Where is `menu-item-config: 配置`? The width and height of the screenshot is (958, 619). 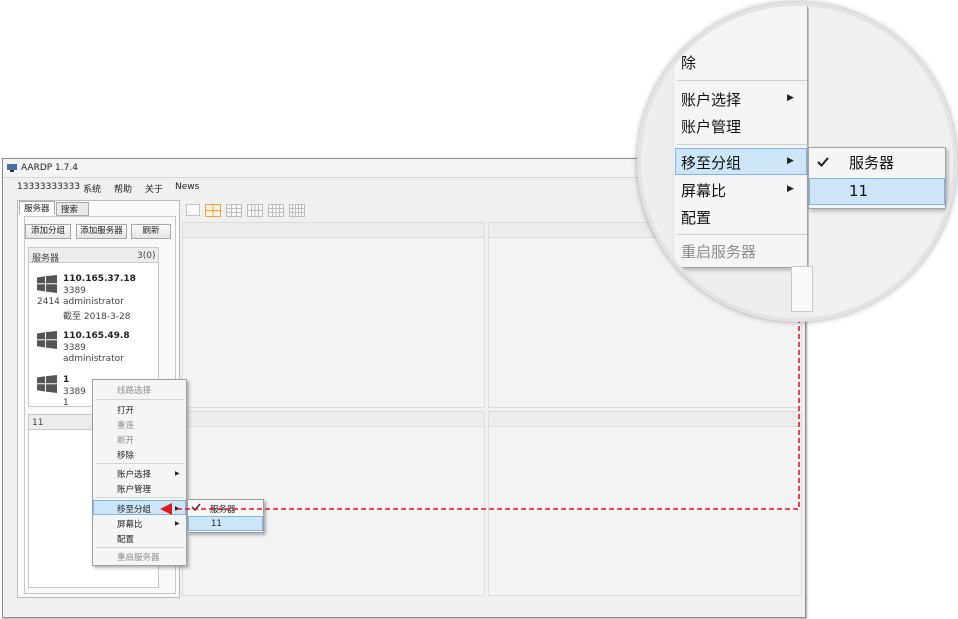
menu-item-config: 配置 is located at coordinates (125, 539).